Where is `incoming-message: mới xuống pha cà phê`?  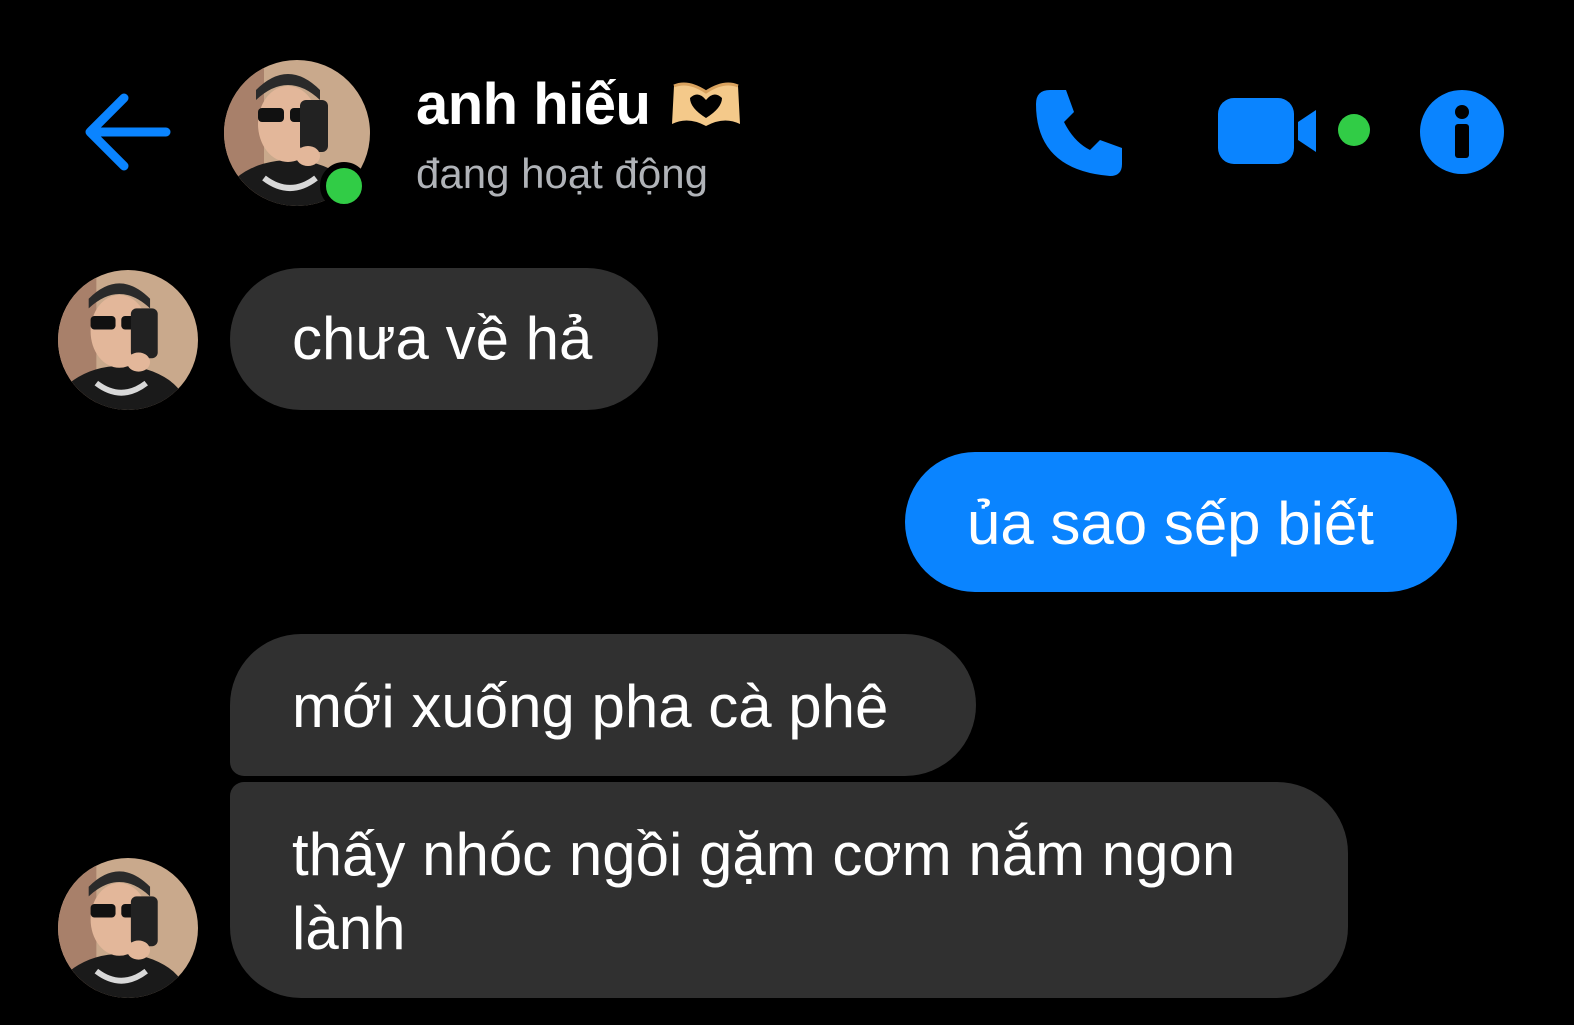
incoming-message: mới xuống pha cà phê is located at coordinates (603, 705).